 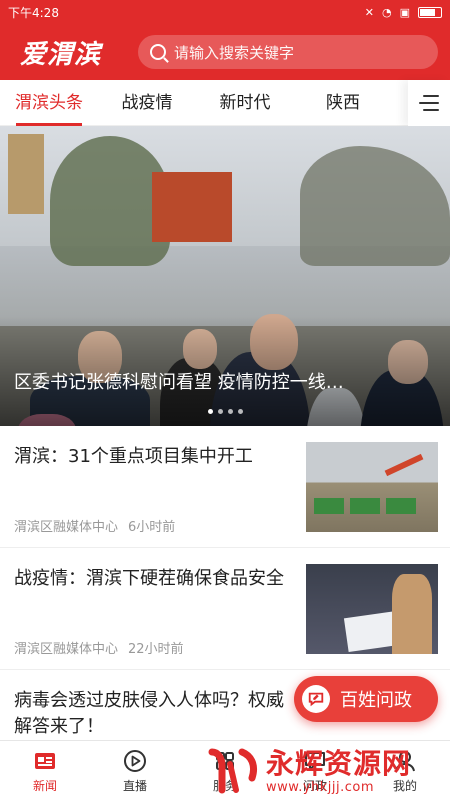 I want to click on status-icons: ✕ ◔ ▣, so click(x=403, y=12).